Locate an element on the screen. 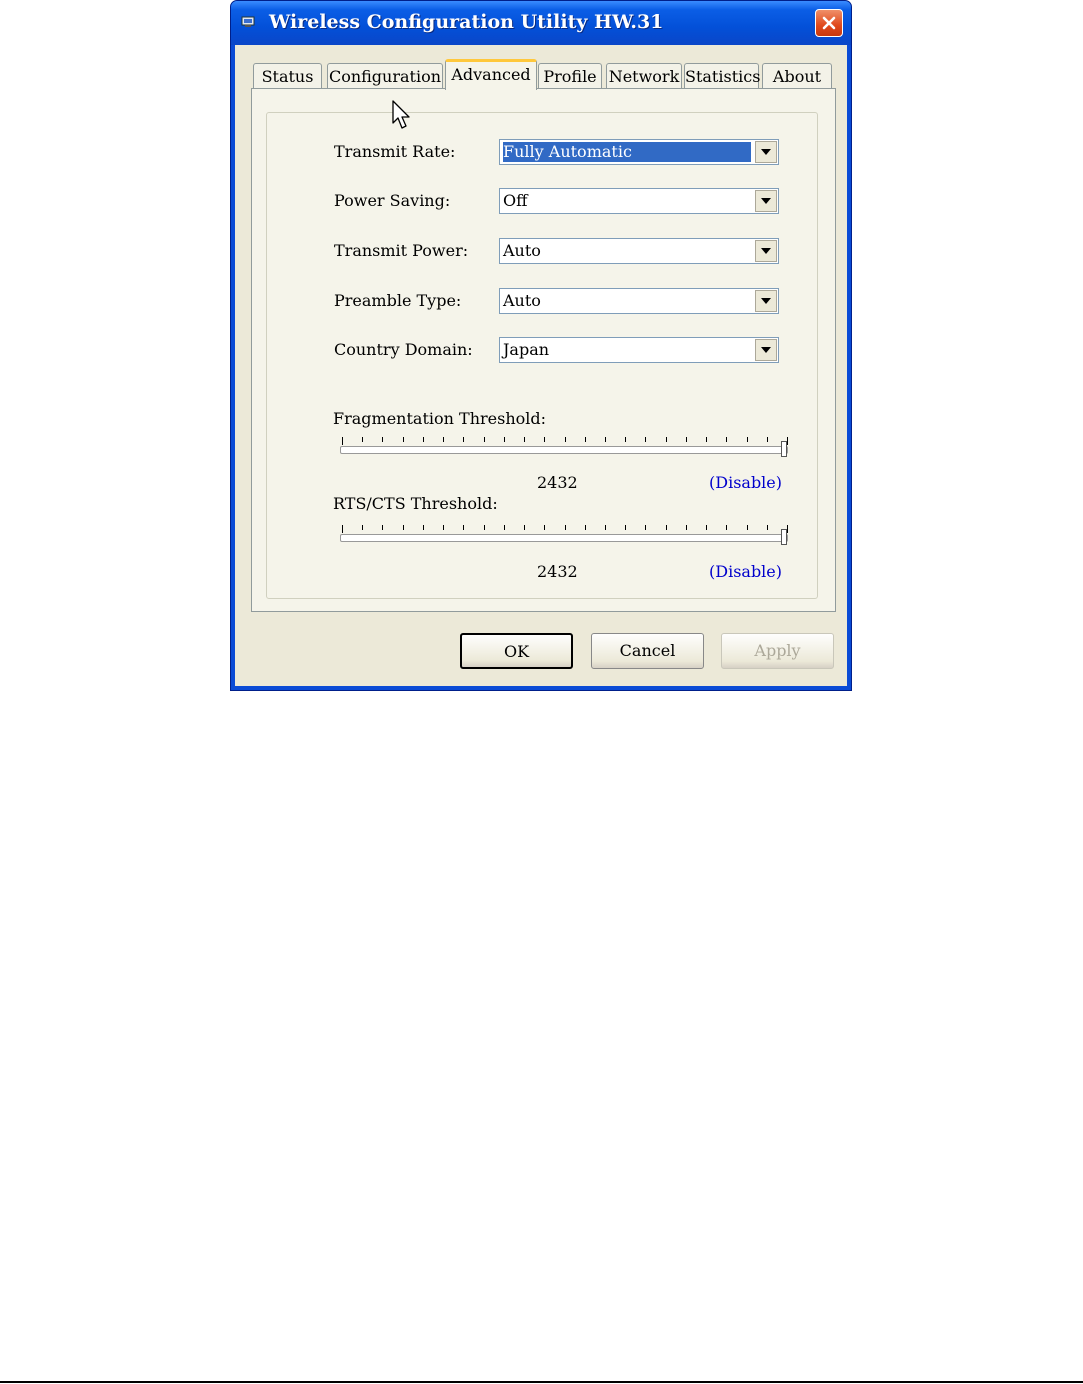 The image size is (1083, 1384). tab-configuration: Configuration is located at coordinates (385, 76).